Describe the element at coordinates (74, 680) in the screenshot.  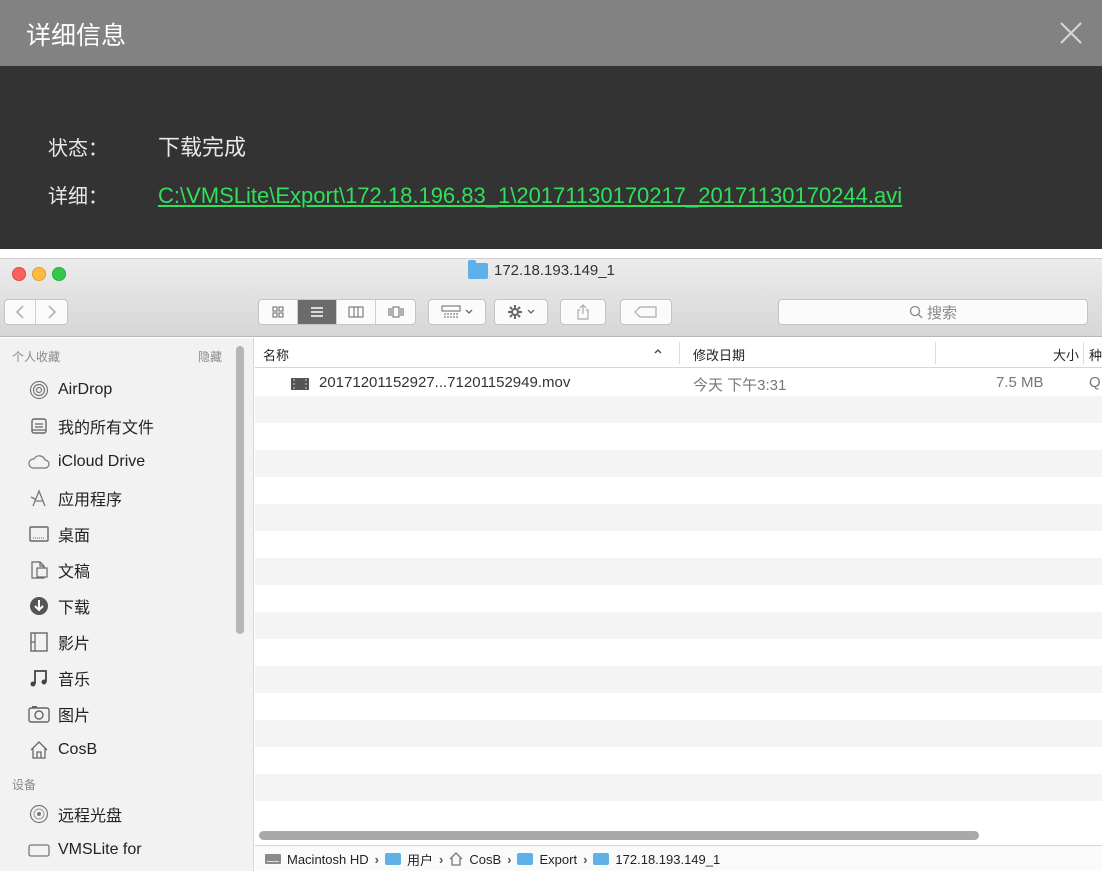
I see `sidebar-item-label: 音乐` at that location.